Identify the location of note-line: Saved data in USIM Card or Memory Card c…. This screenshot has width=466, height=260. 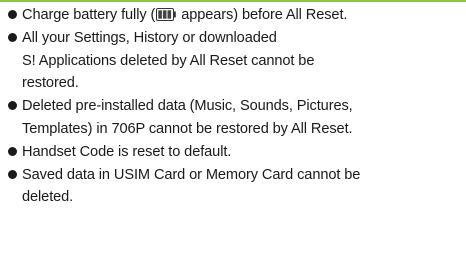
(191, 174).